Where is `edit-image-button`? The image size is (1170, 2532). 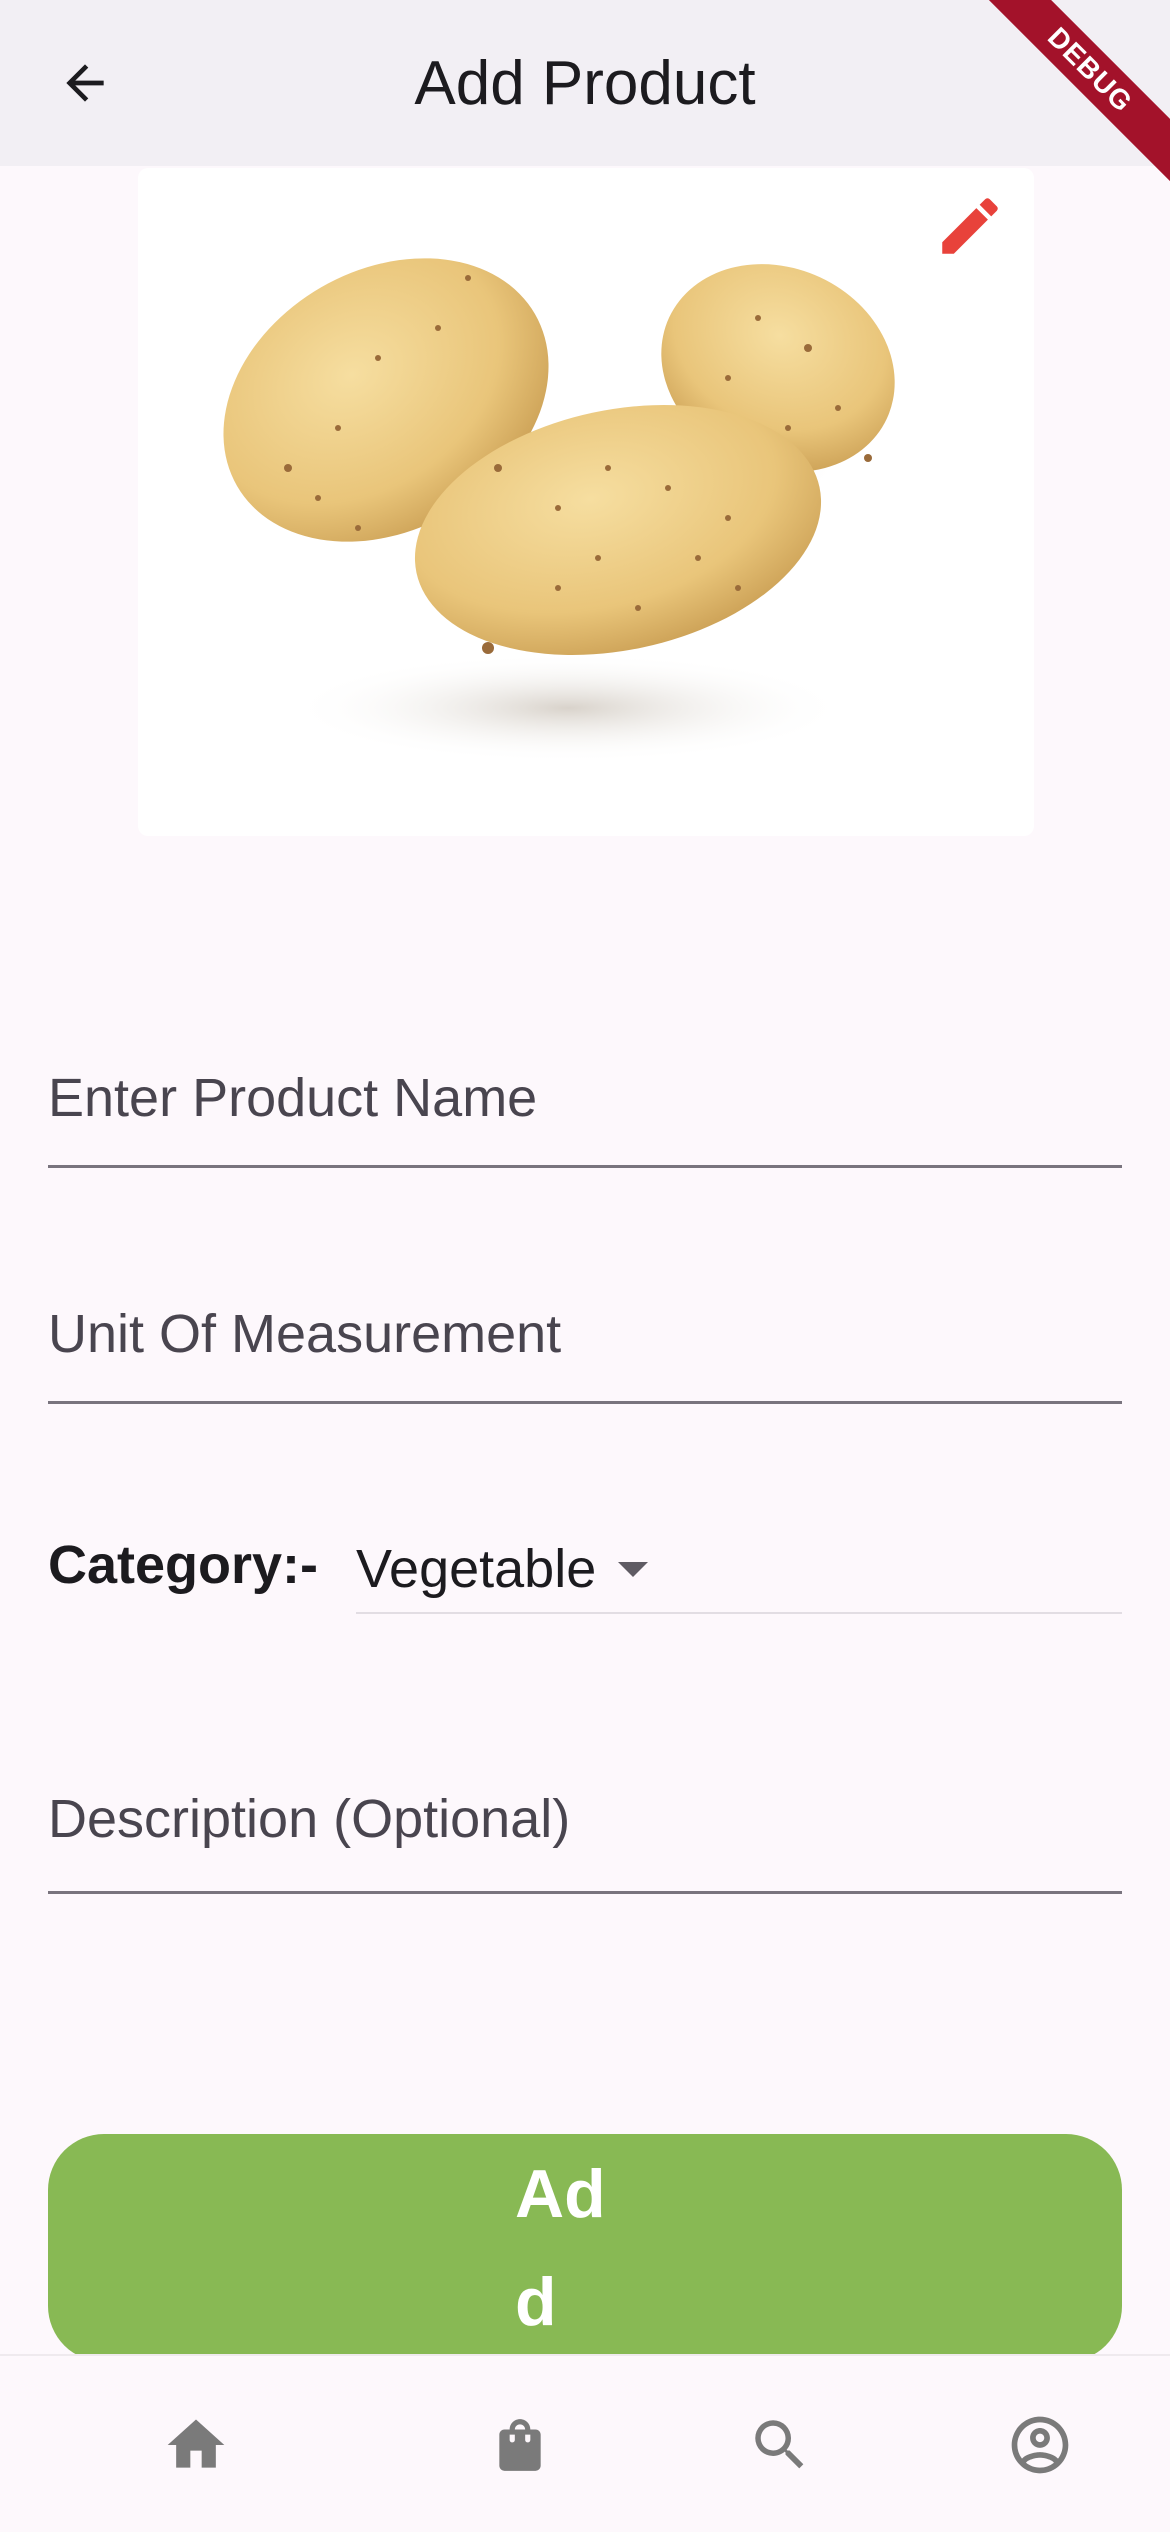 edit-image-button is located at coordinates (970, 226).